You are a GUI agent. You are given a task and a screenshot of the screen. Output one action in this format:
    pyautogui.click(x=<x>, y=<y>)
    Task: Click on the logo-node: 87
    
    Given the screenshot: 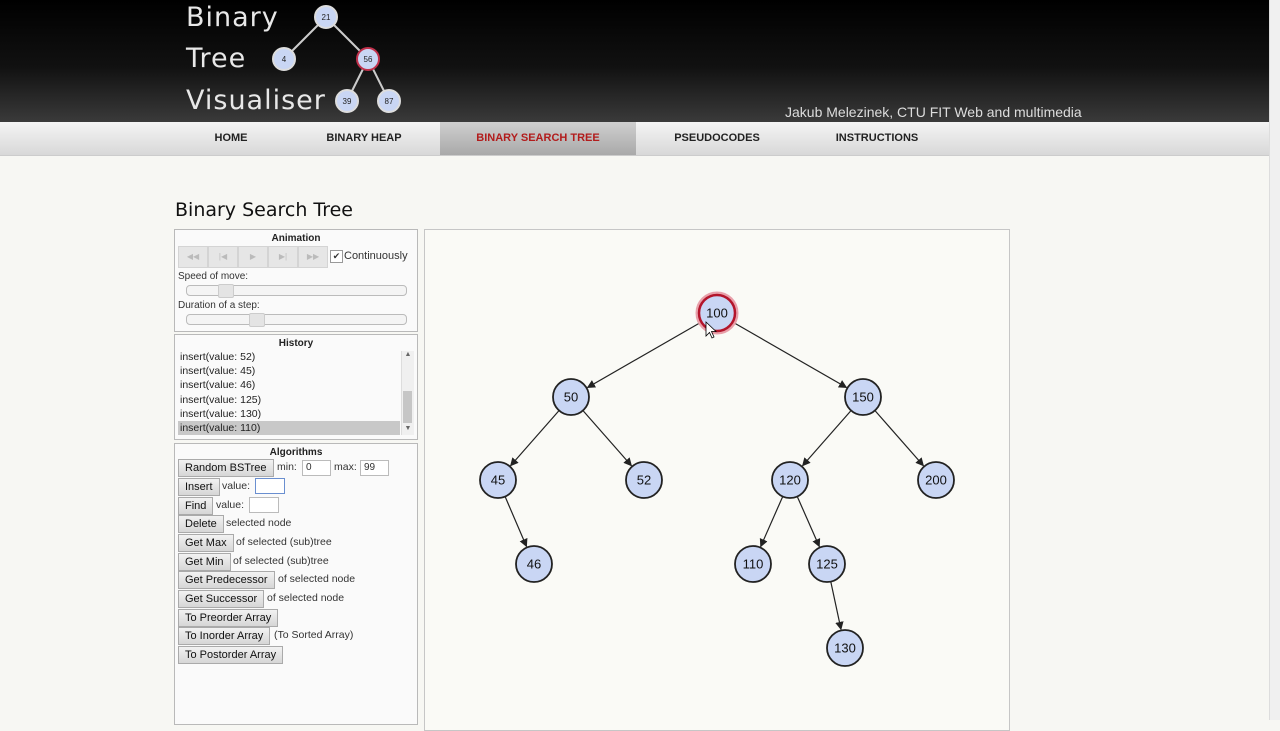 What is the action you would take?
    pyautogui.click(x=389, y=101)
    